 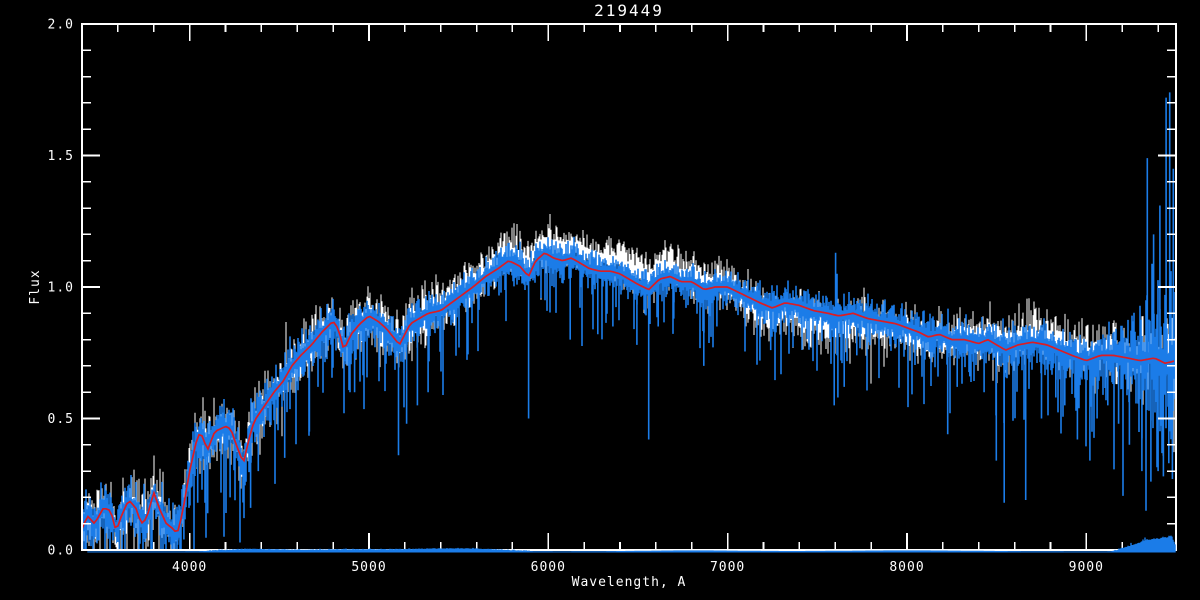 I want to click on y-tick-label: 0.0, so click(x=61, y=551).